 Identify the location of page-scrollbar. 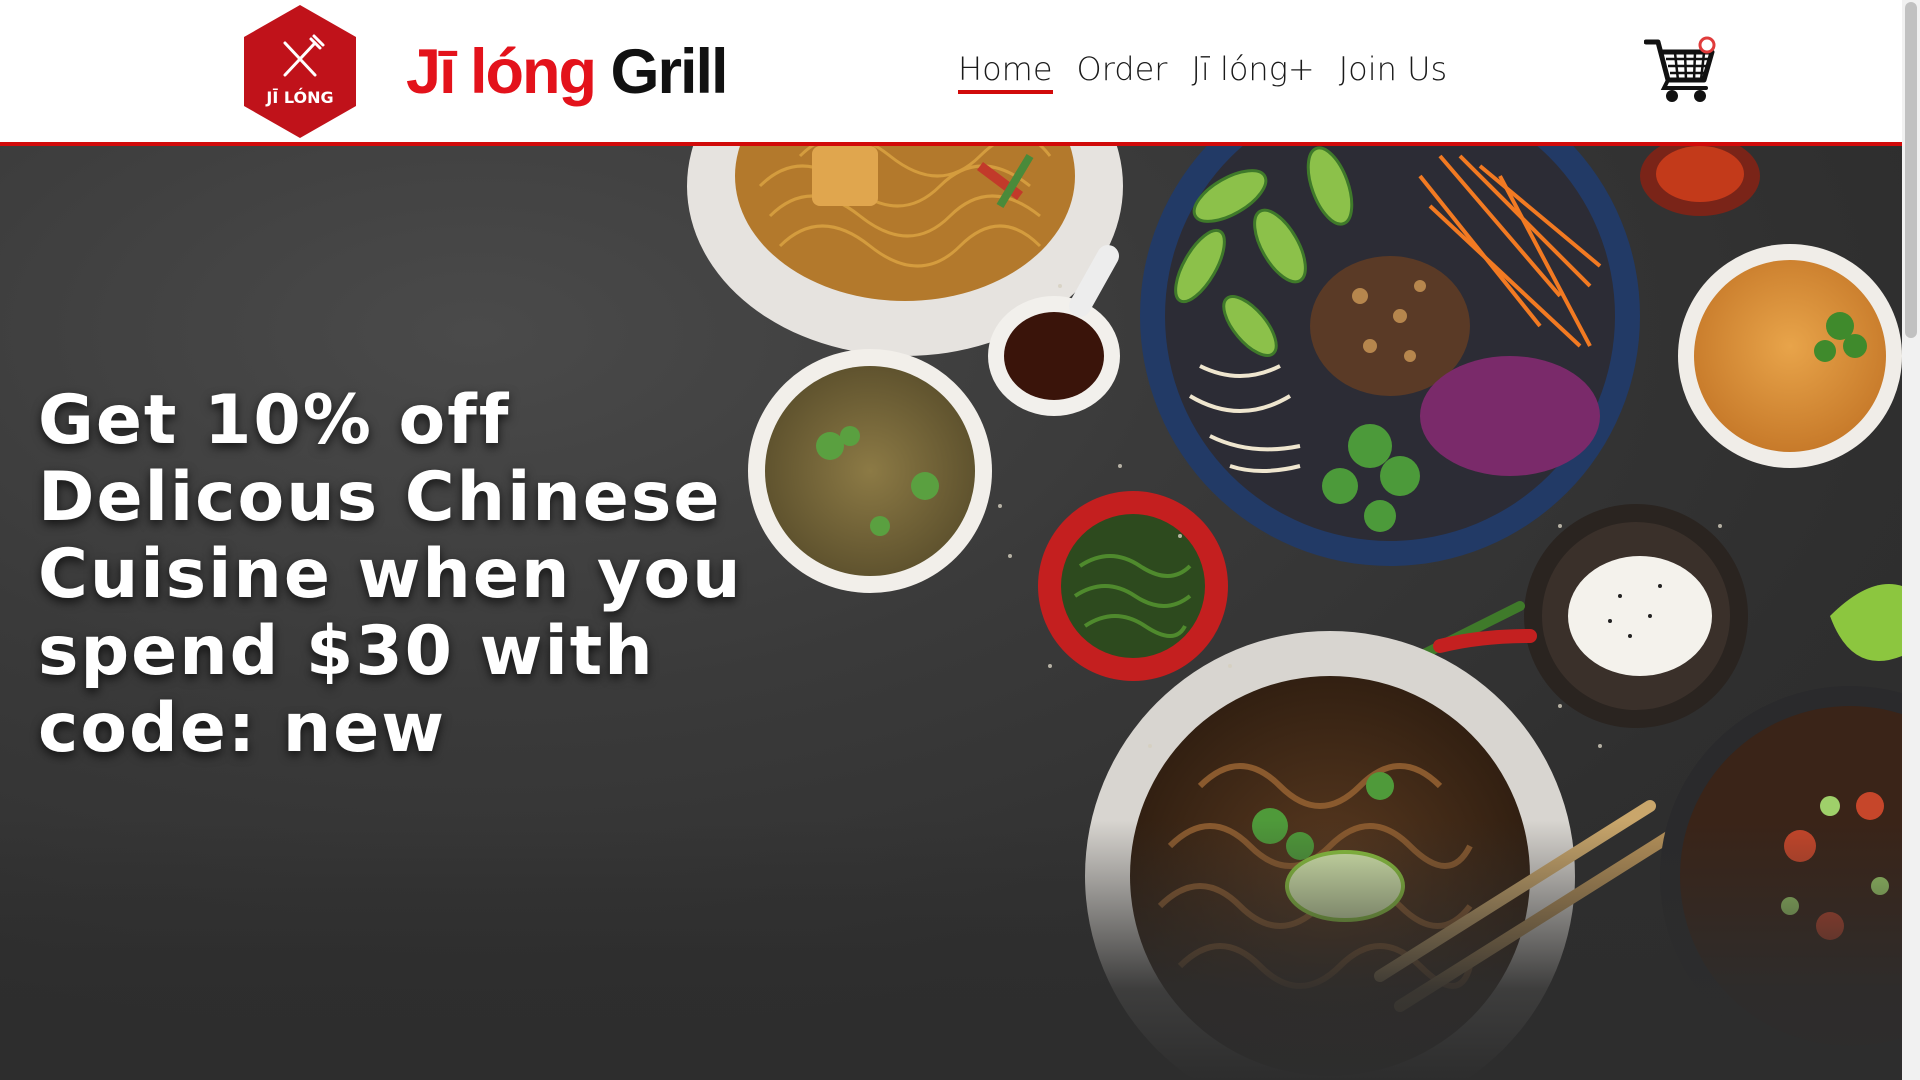
(1911, 540).